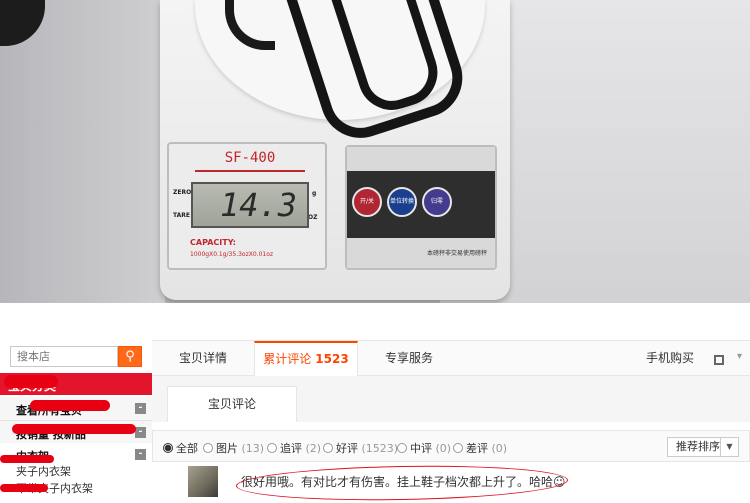 The width and height of the screenshot is (750, 503). Describe the element at coordinates (698, 446) in the screenshot. I see `sort-label: 推荐排序` at that location.